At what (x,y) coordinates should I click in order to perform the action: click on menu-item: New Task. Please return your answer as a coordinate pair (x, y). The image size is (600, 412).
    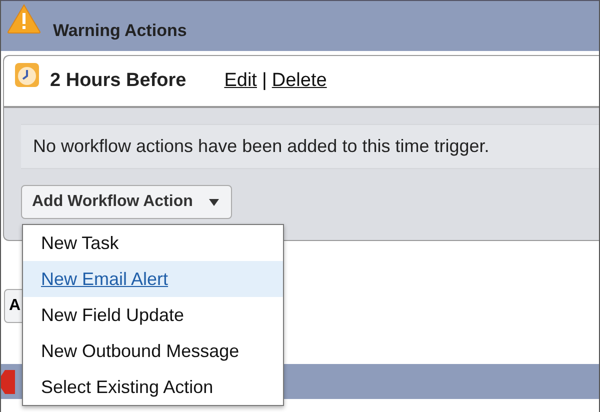
    Looking at the image, I should click on (153, 243).